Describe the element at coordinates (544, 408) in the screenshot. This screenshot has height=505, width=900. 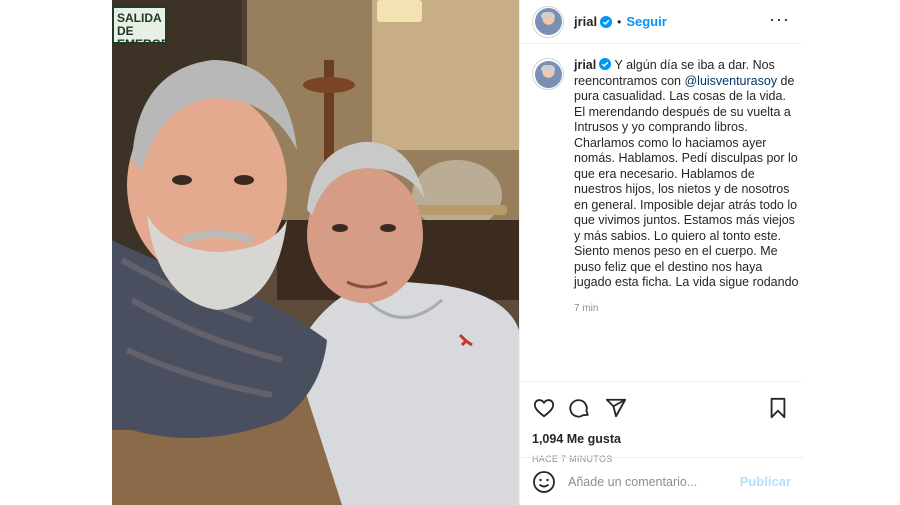
I see `heart-icon` at that location.